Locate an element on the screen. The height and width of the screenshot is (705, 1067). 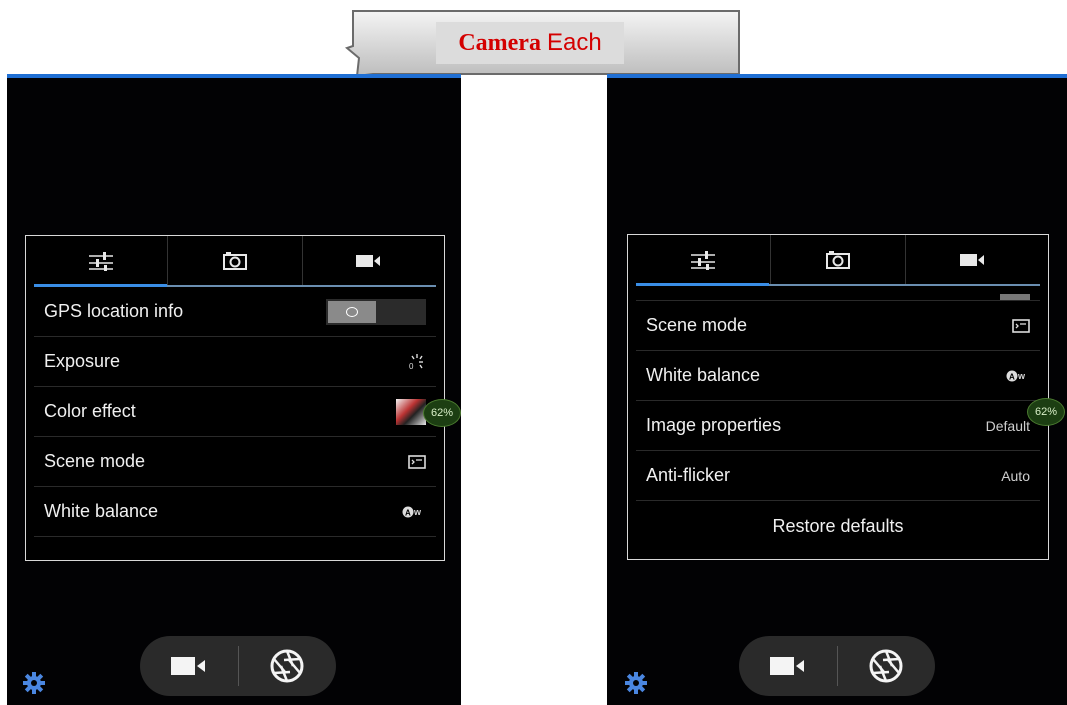
svg-text: 0 is located at coordinates (411, 366).